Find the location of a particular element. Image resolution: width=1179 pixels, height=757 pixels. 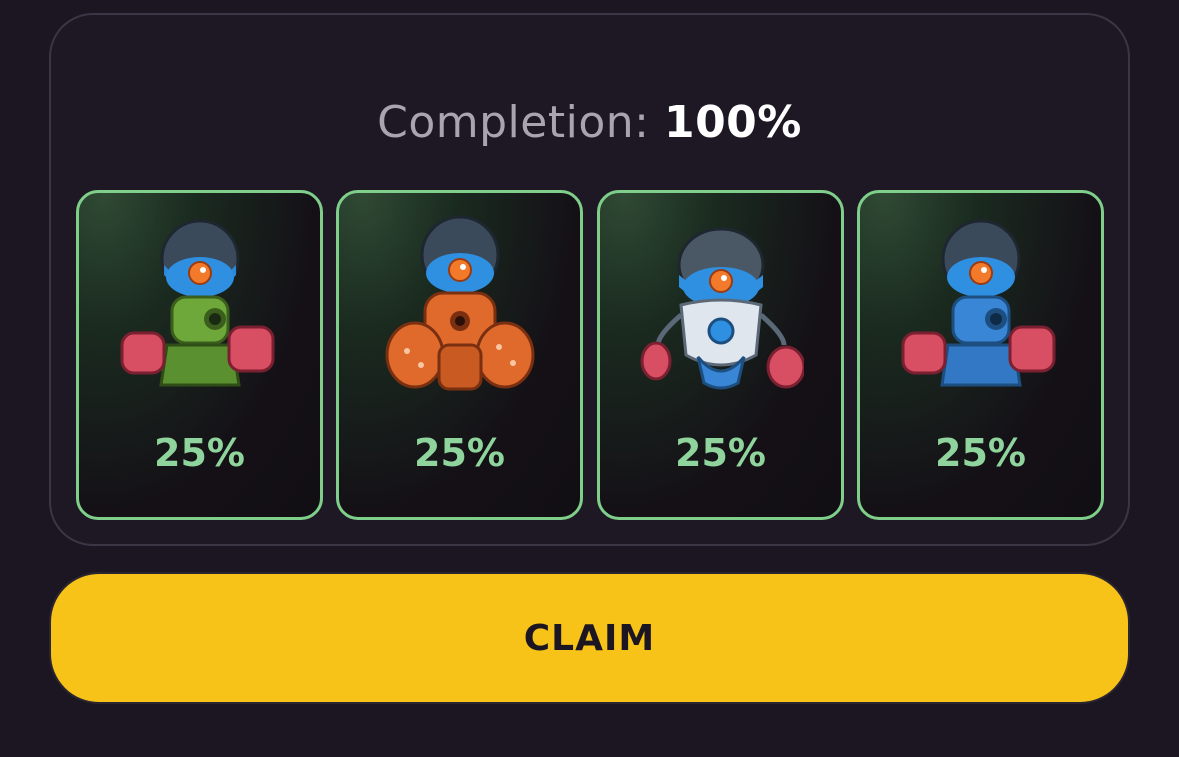

completion-value: 100% is located at coordinates (732, 122).